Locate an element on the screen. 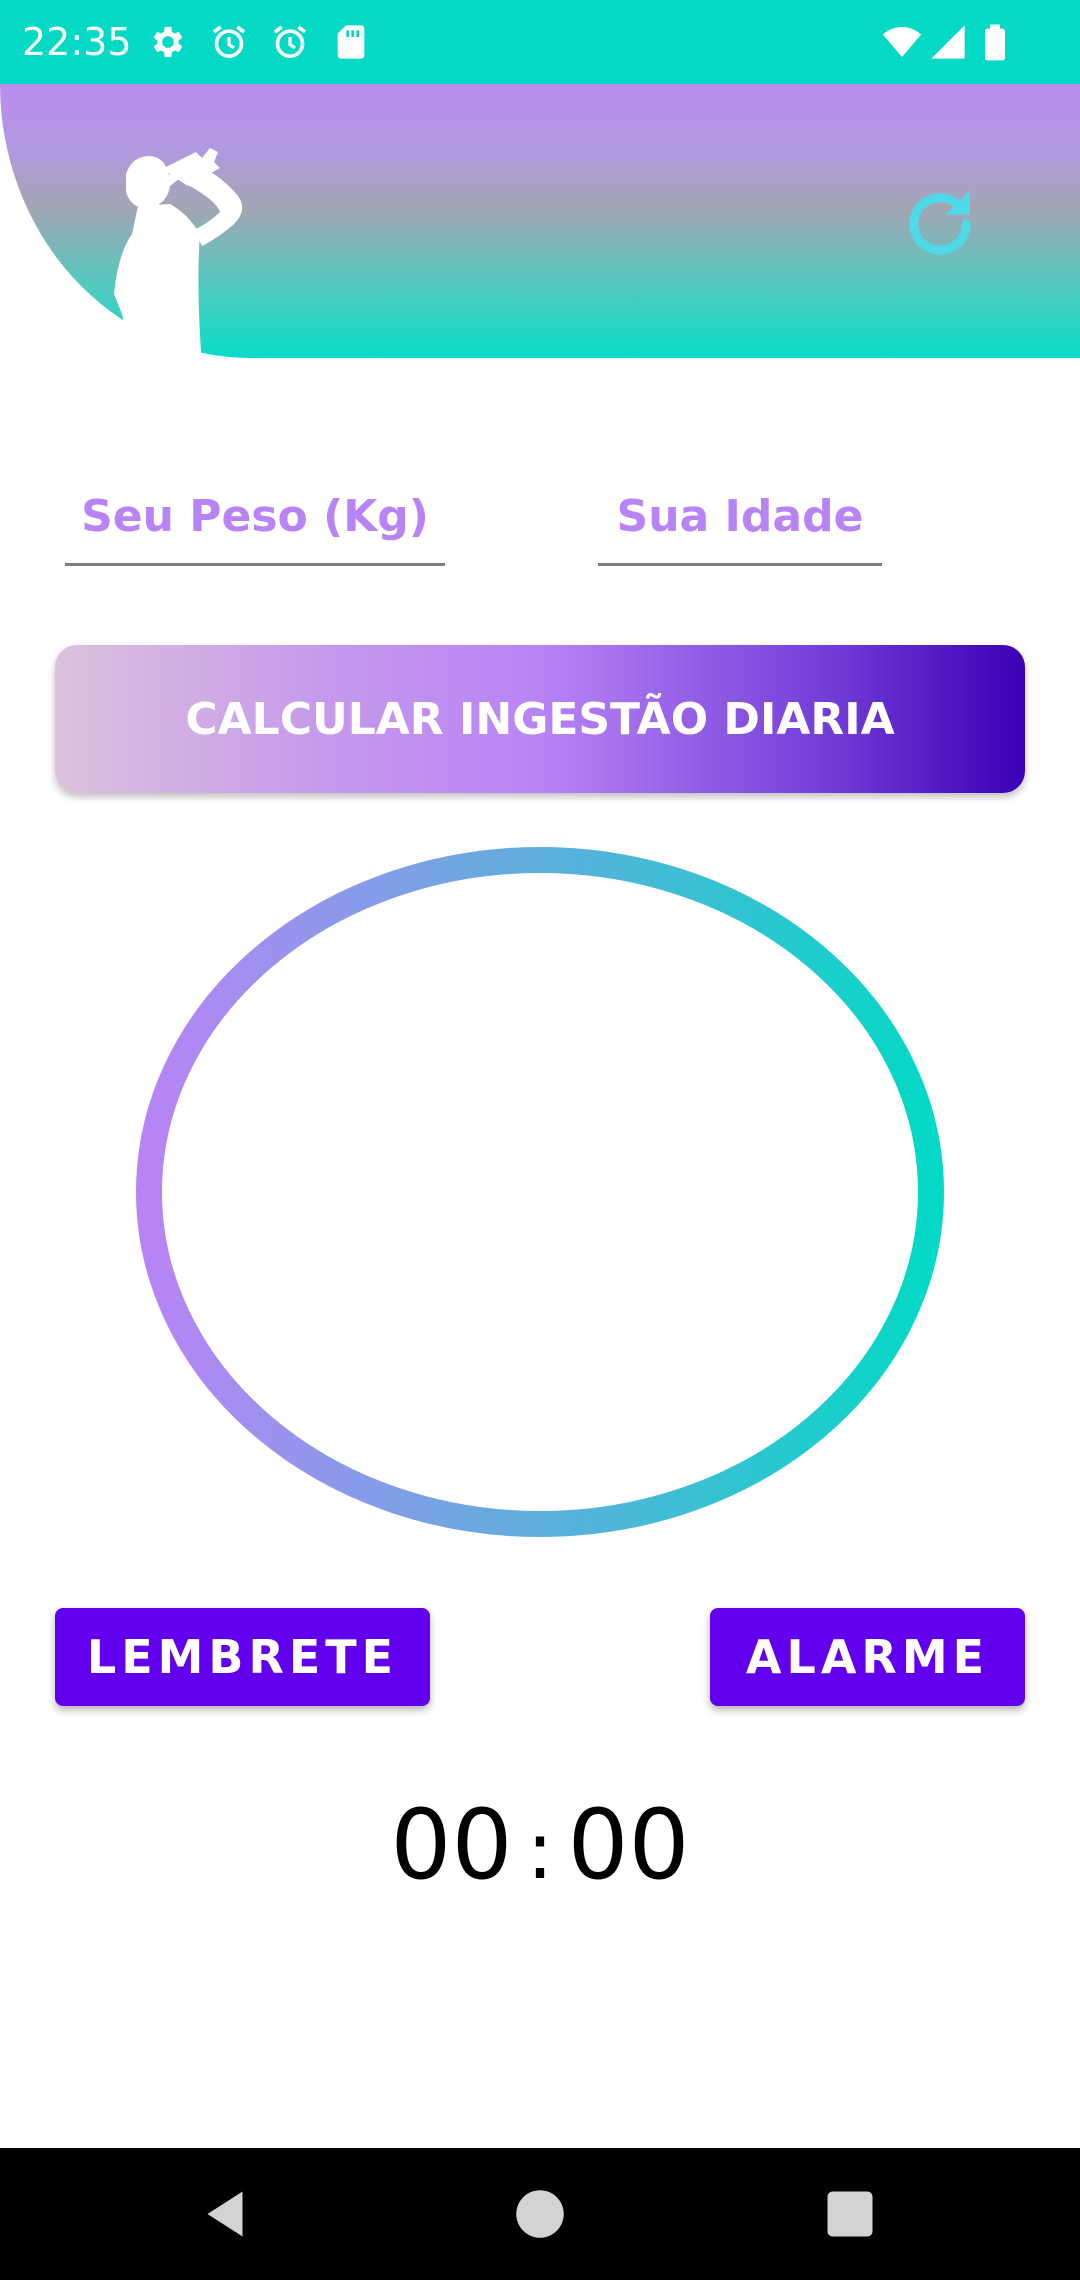  timer-hours: 00 is located at coordinates (451, 1845).